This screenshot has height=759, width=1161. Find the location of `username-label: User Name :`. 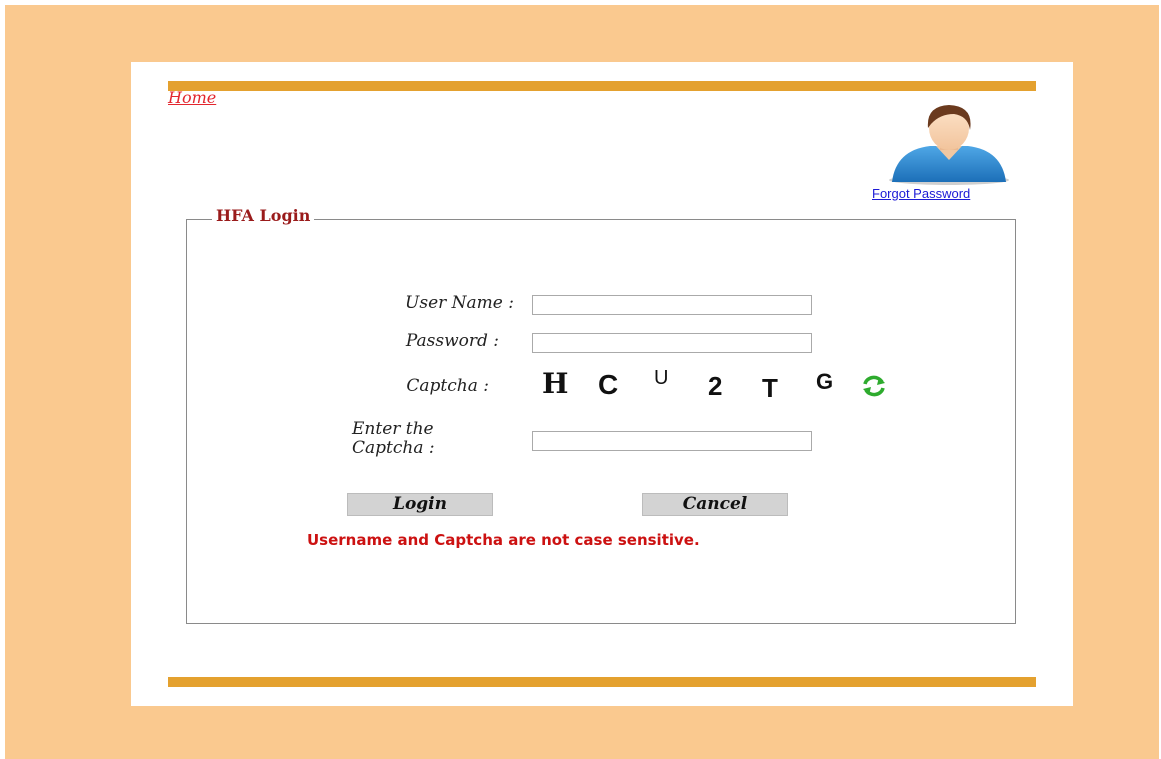

username-label: User Name : is located at coordinates (459, 303).